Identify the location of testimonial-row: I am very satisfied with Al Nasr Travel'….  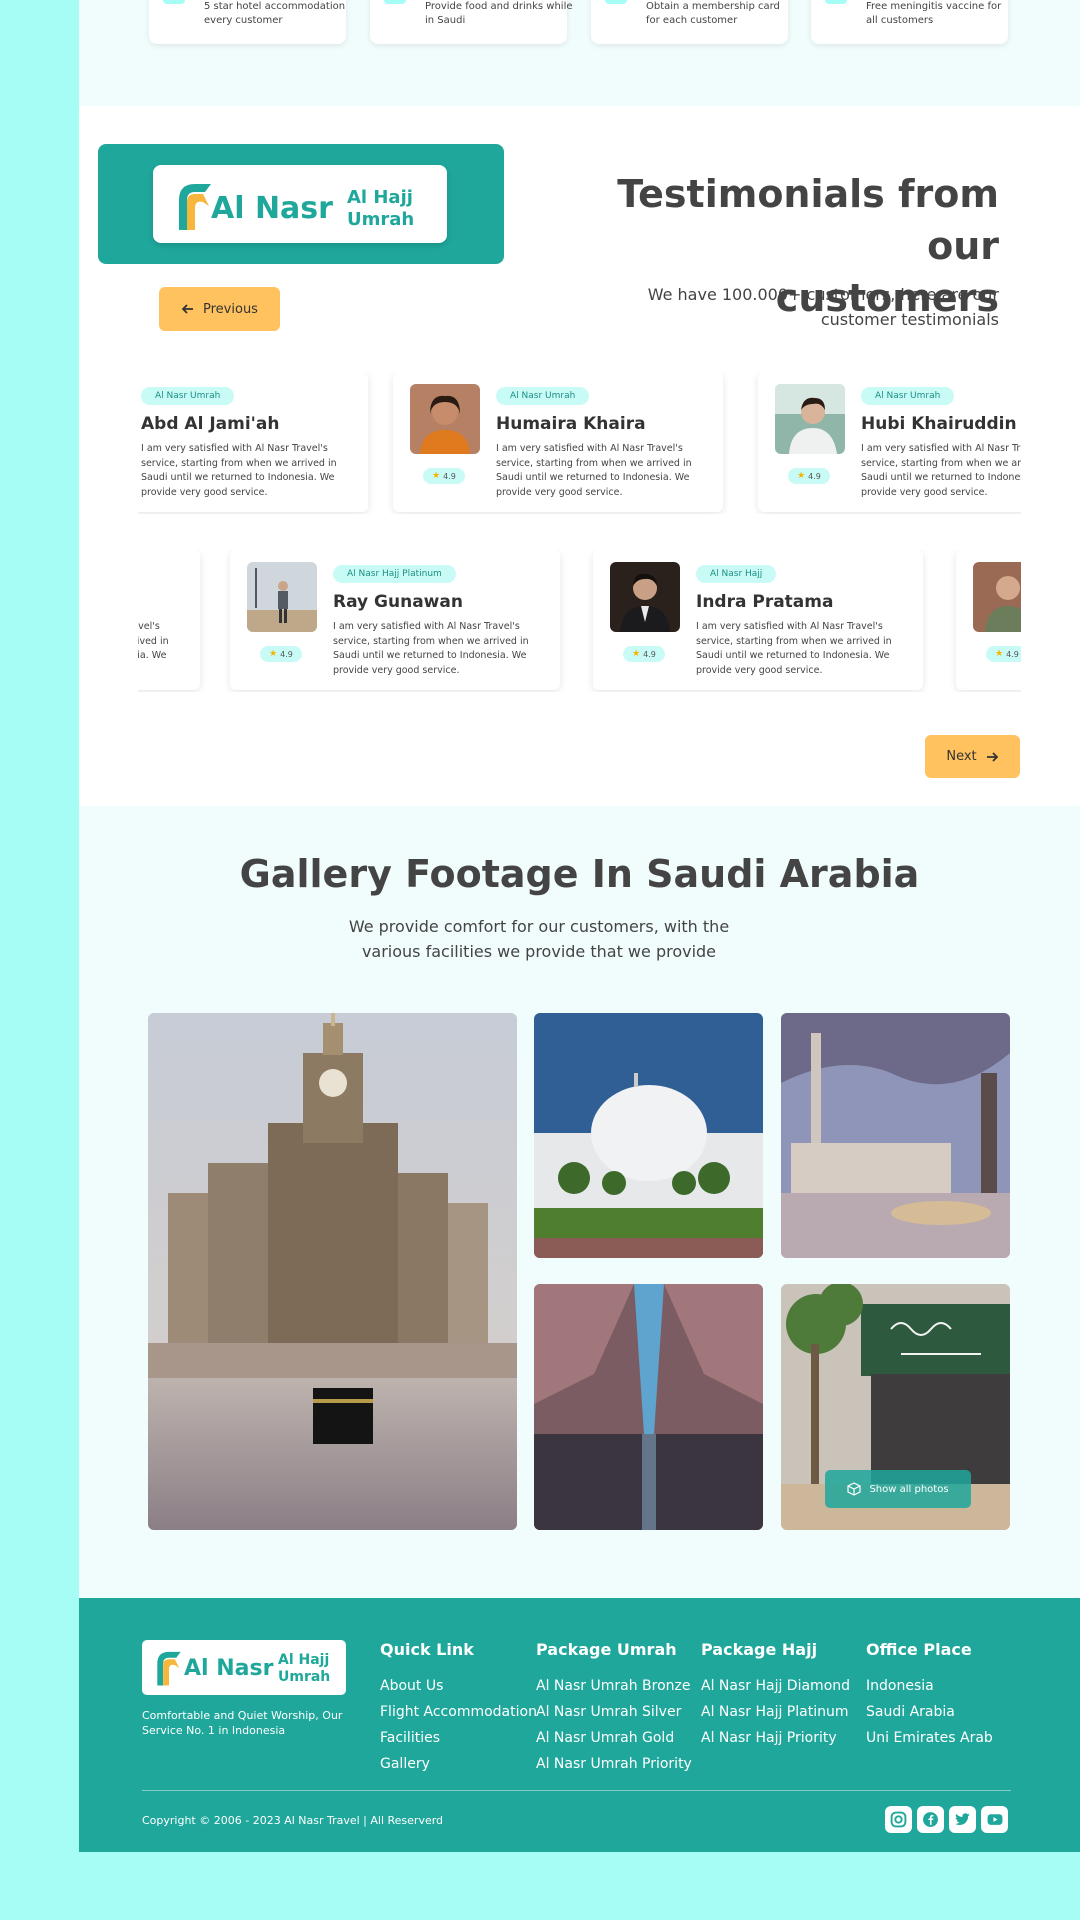
(579, 621).